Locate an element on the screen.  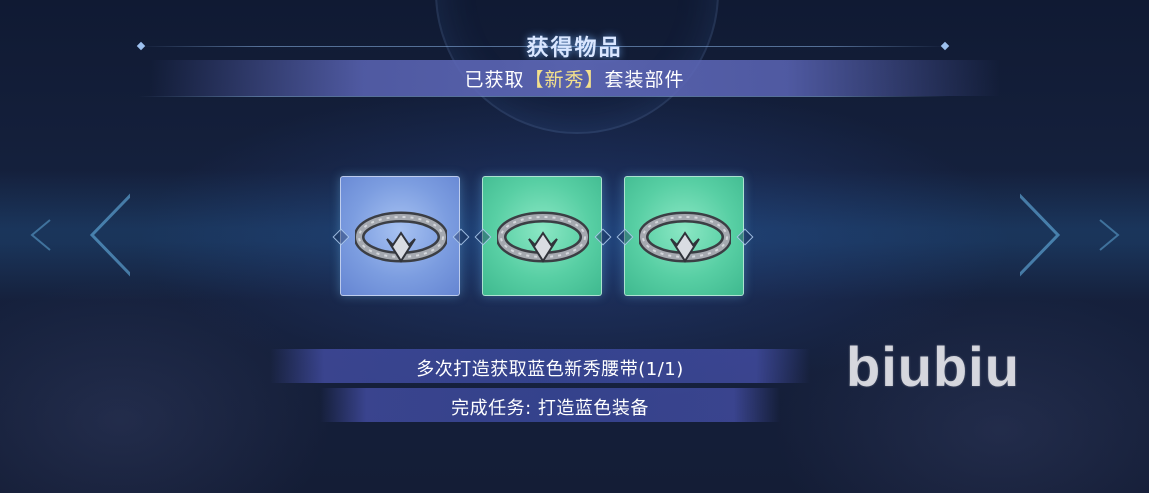
header-line-bottom is located at coordinates (543, 96).